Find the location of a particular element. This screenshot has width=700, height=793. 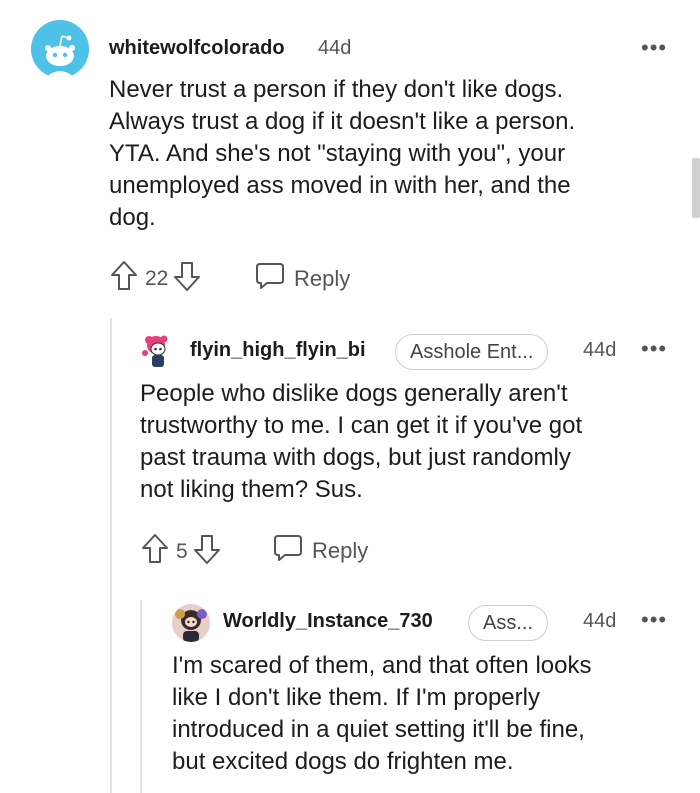

vote-count: 5 is located at coordinates (182, 551).